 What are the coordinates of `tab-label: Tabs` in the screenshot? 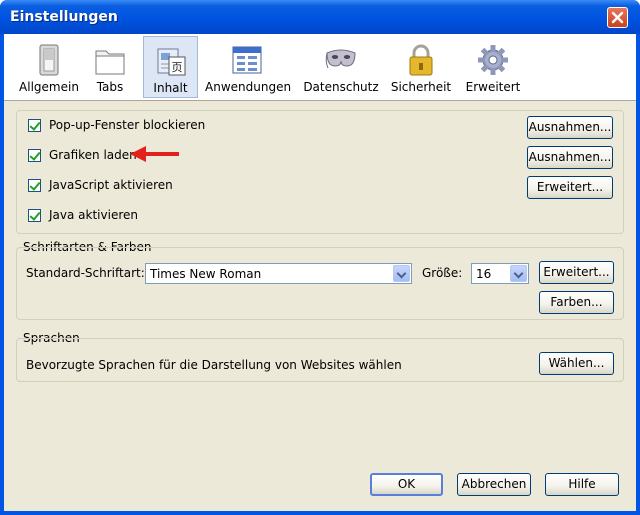 It's located at (110, 87).